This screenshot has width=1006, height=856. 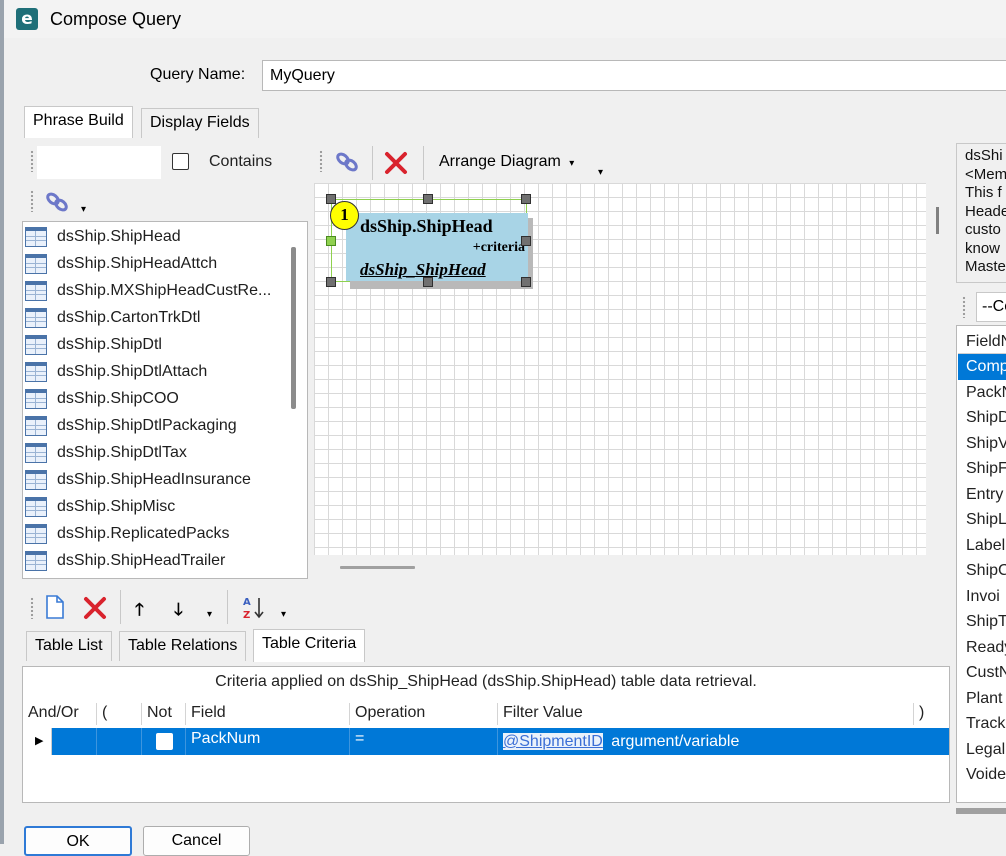 What do you see at coordinates (69, 646) in the screenshot?
I see `tab-table-list: Table List` at bounding box center [69, 646].